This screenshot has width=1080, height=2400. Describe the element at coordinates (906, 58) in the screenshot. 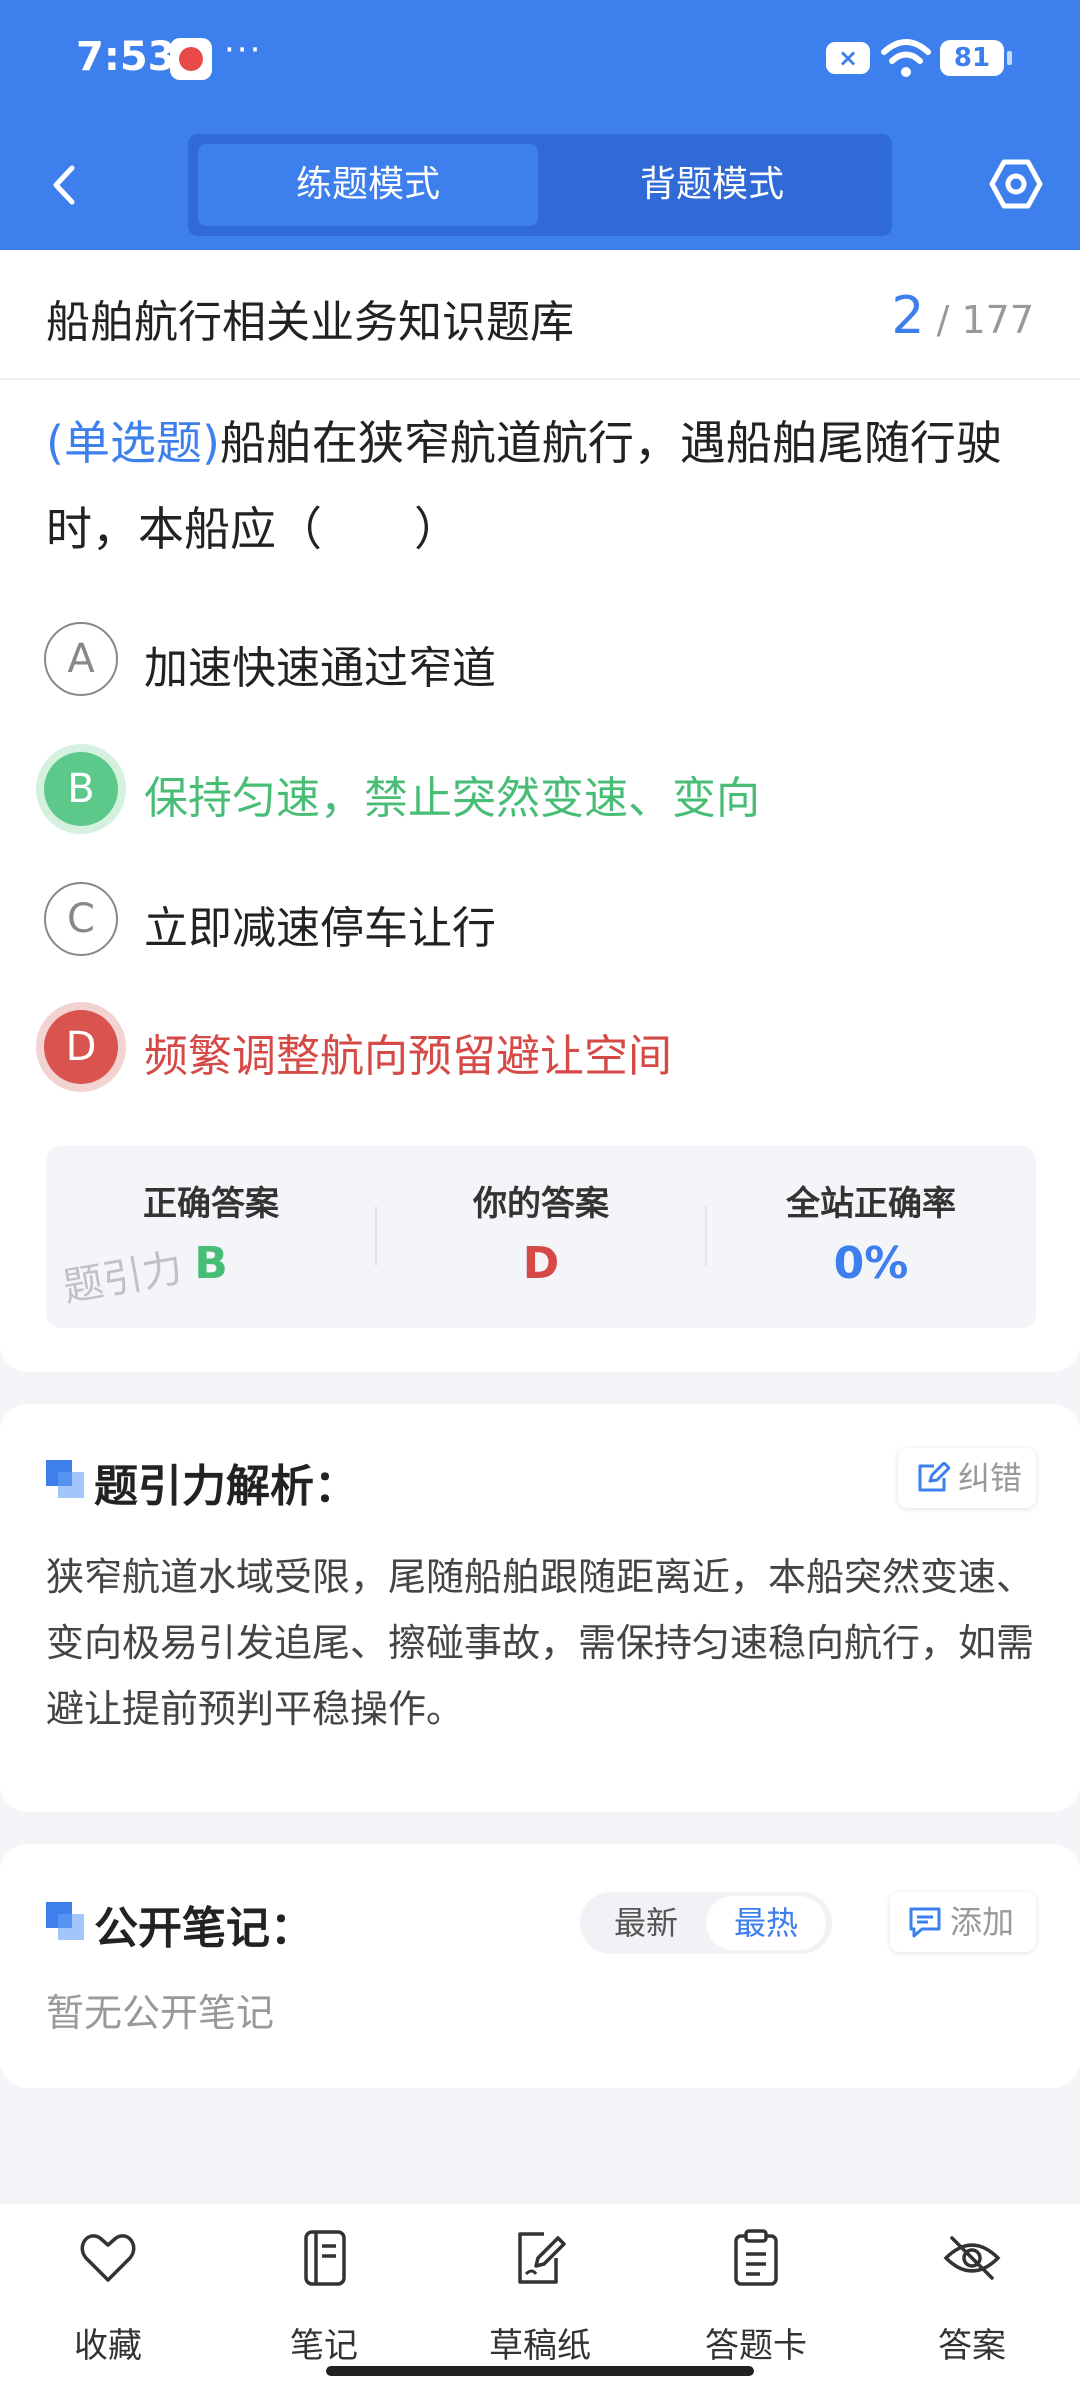

I see `wifi-icon` at that location.